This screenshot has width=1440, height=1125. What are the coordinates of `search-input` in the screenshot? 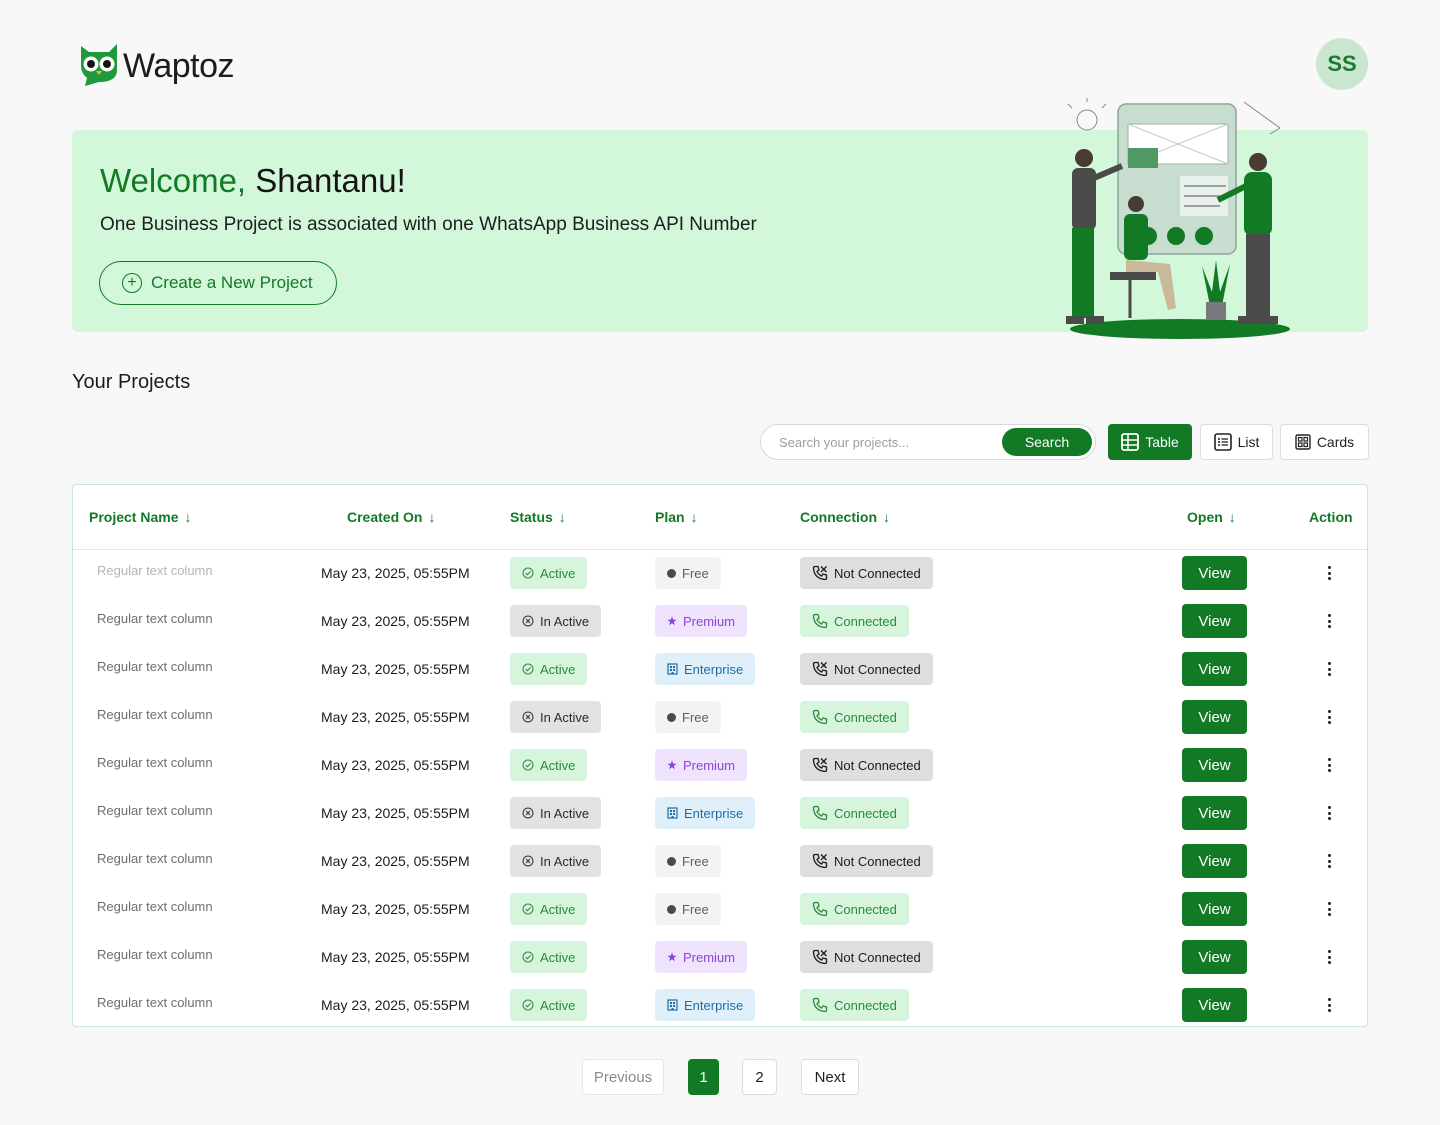 It's located at (889, 442).